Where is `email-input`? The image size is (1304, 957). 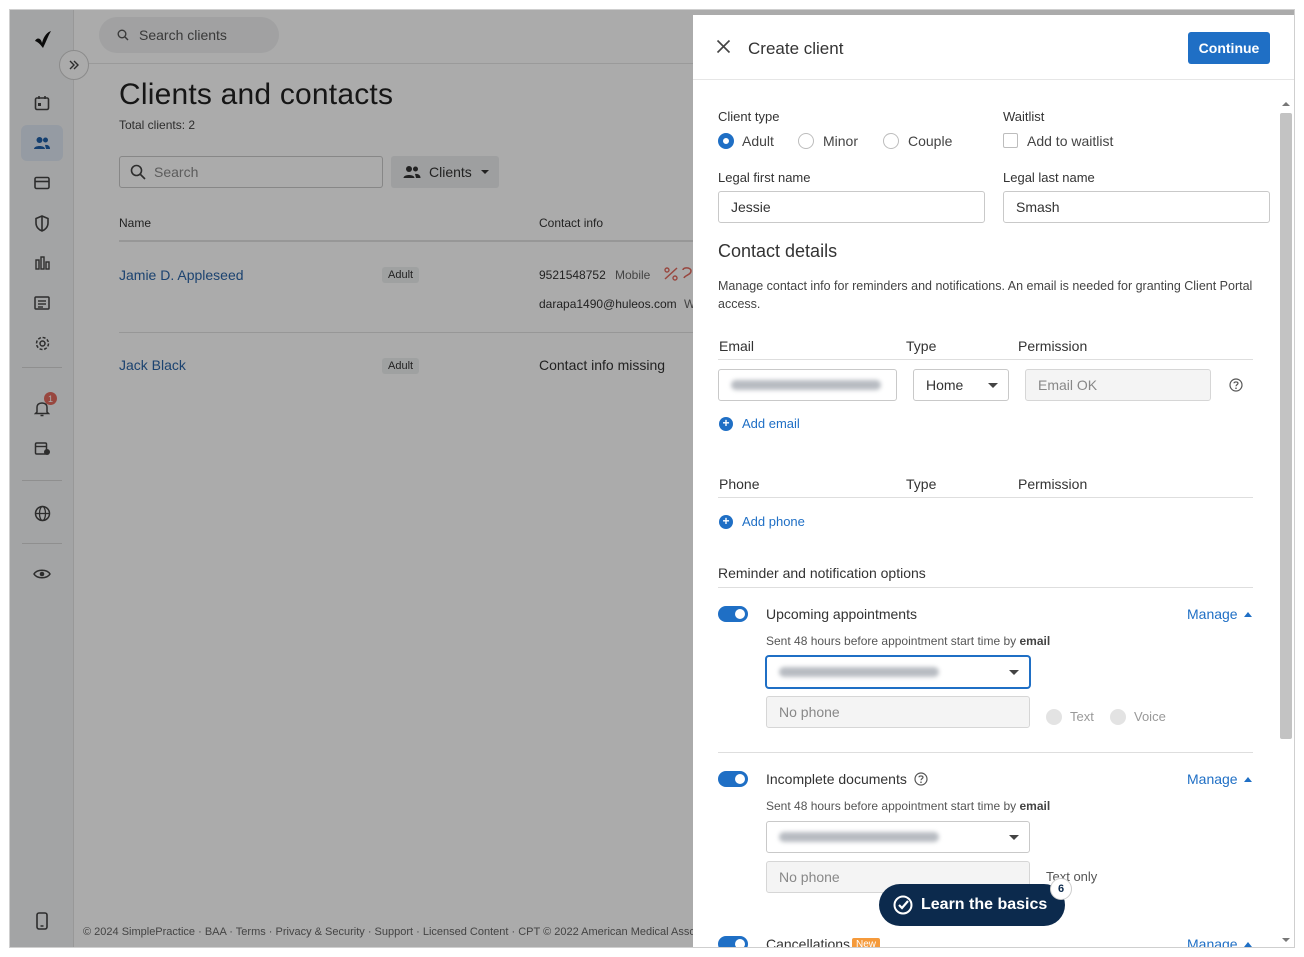 email-input is located at coordinates (807, 385).